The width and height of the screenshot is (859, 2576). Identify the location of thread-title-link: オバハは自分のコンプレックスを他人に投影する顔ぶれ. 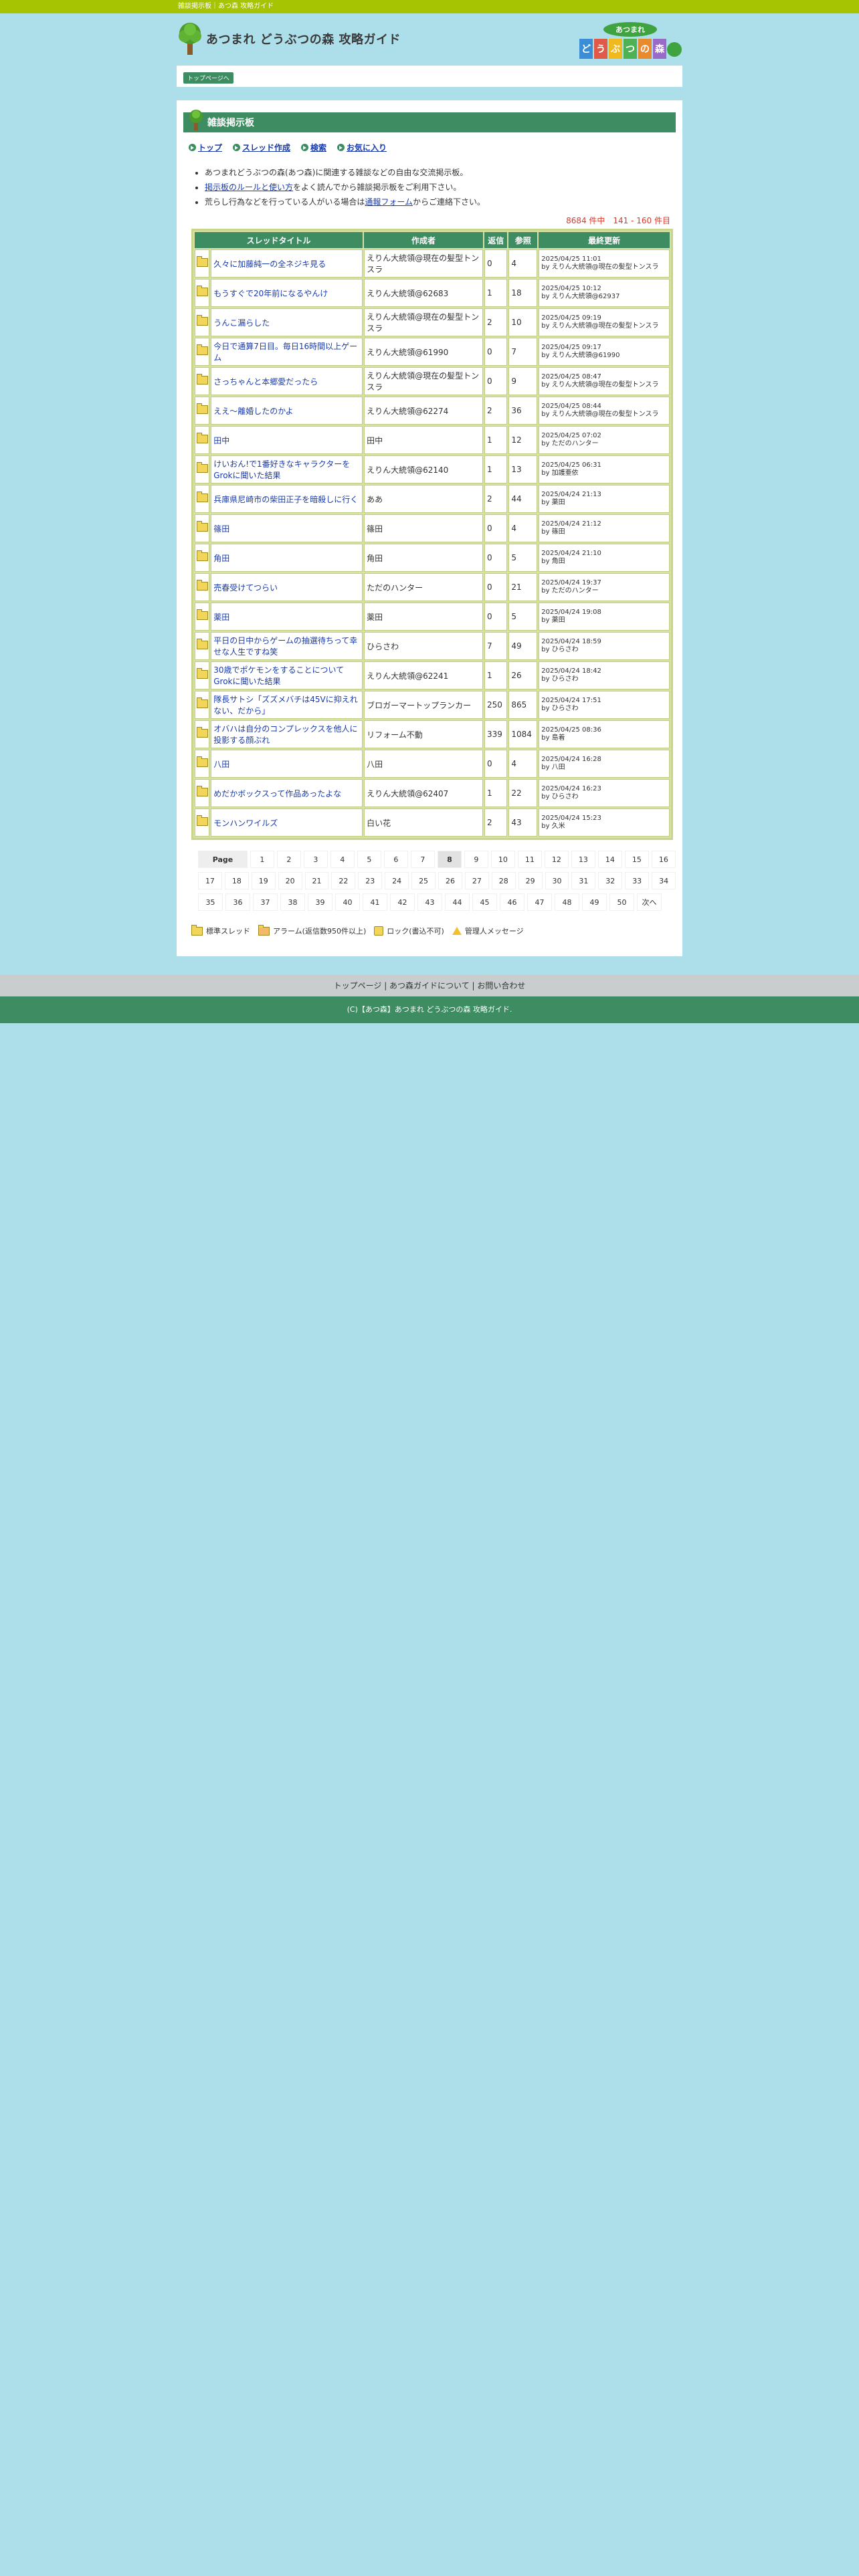
(285, 734).